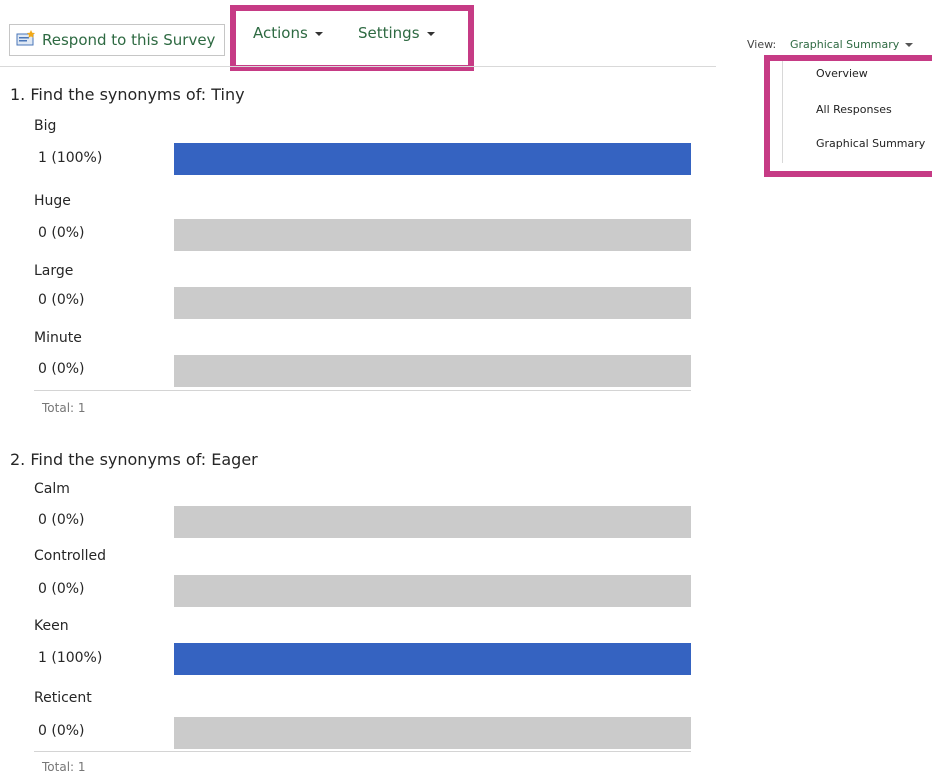 This screenshot has height=776, width=932. Describe the element at coordinates (854, 109) in the screenshot. I see `view-option-all-responses: All Responses` at that location.